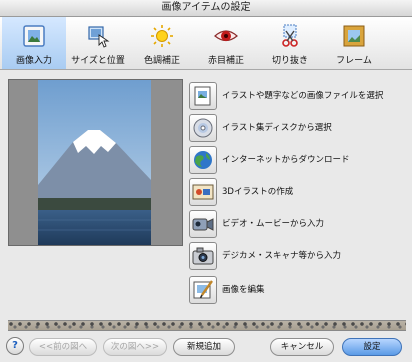 Image resolution: width=412 pixels, height=362 pixels. Describe the element at coordinates (135, 347) in the screenshot. I see `next-figure-button: 次の図へ>>` at that location.